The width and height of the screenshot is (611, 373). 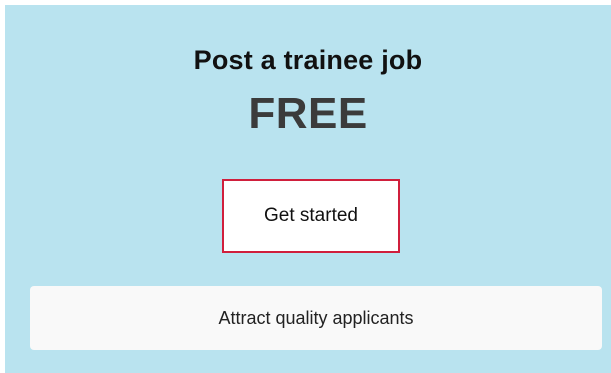 What do you see at coordinates (308, 60) in the screenshot?
I see `promo-title: Post a trainee job` at bounding box center [308, 60].